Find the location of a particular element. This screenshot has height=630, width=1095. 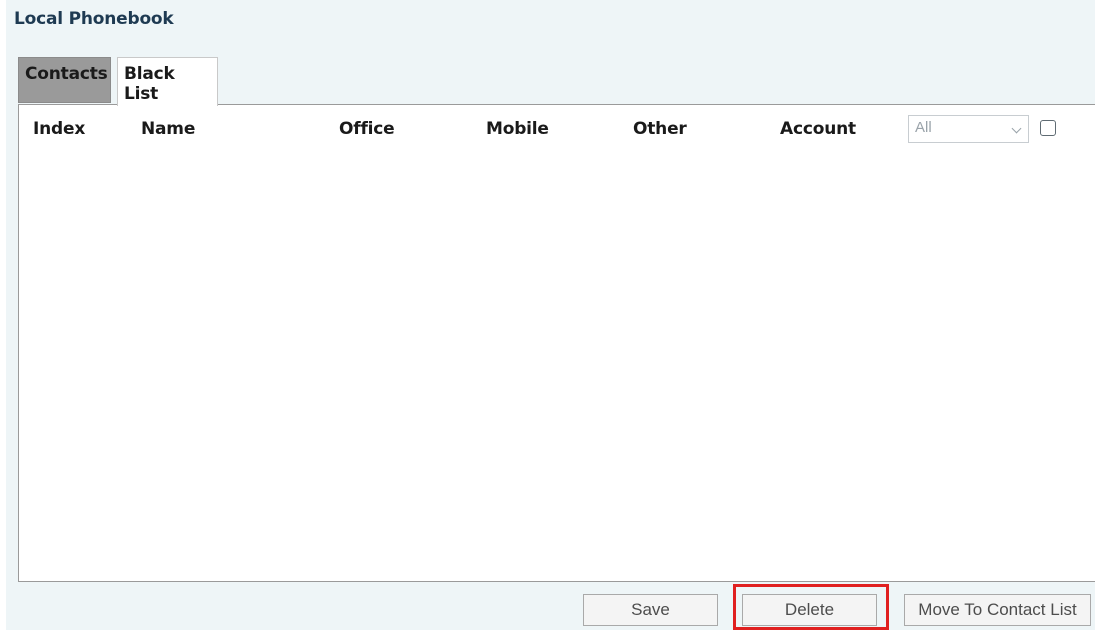

column-header-office: Office is located at coordinates (367, 129).